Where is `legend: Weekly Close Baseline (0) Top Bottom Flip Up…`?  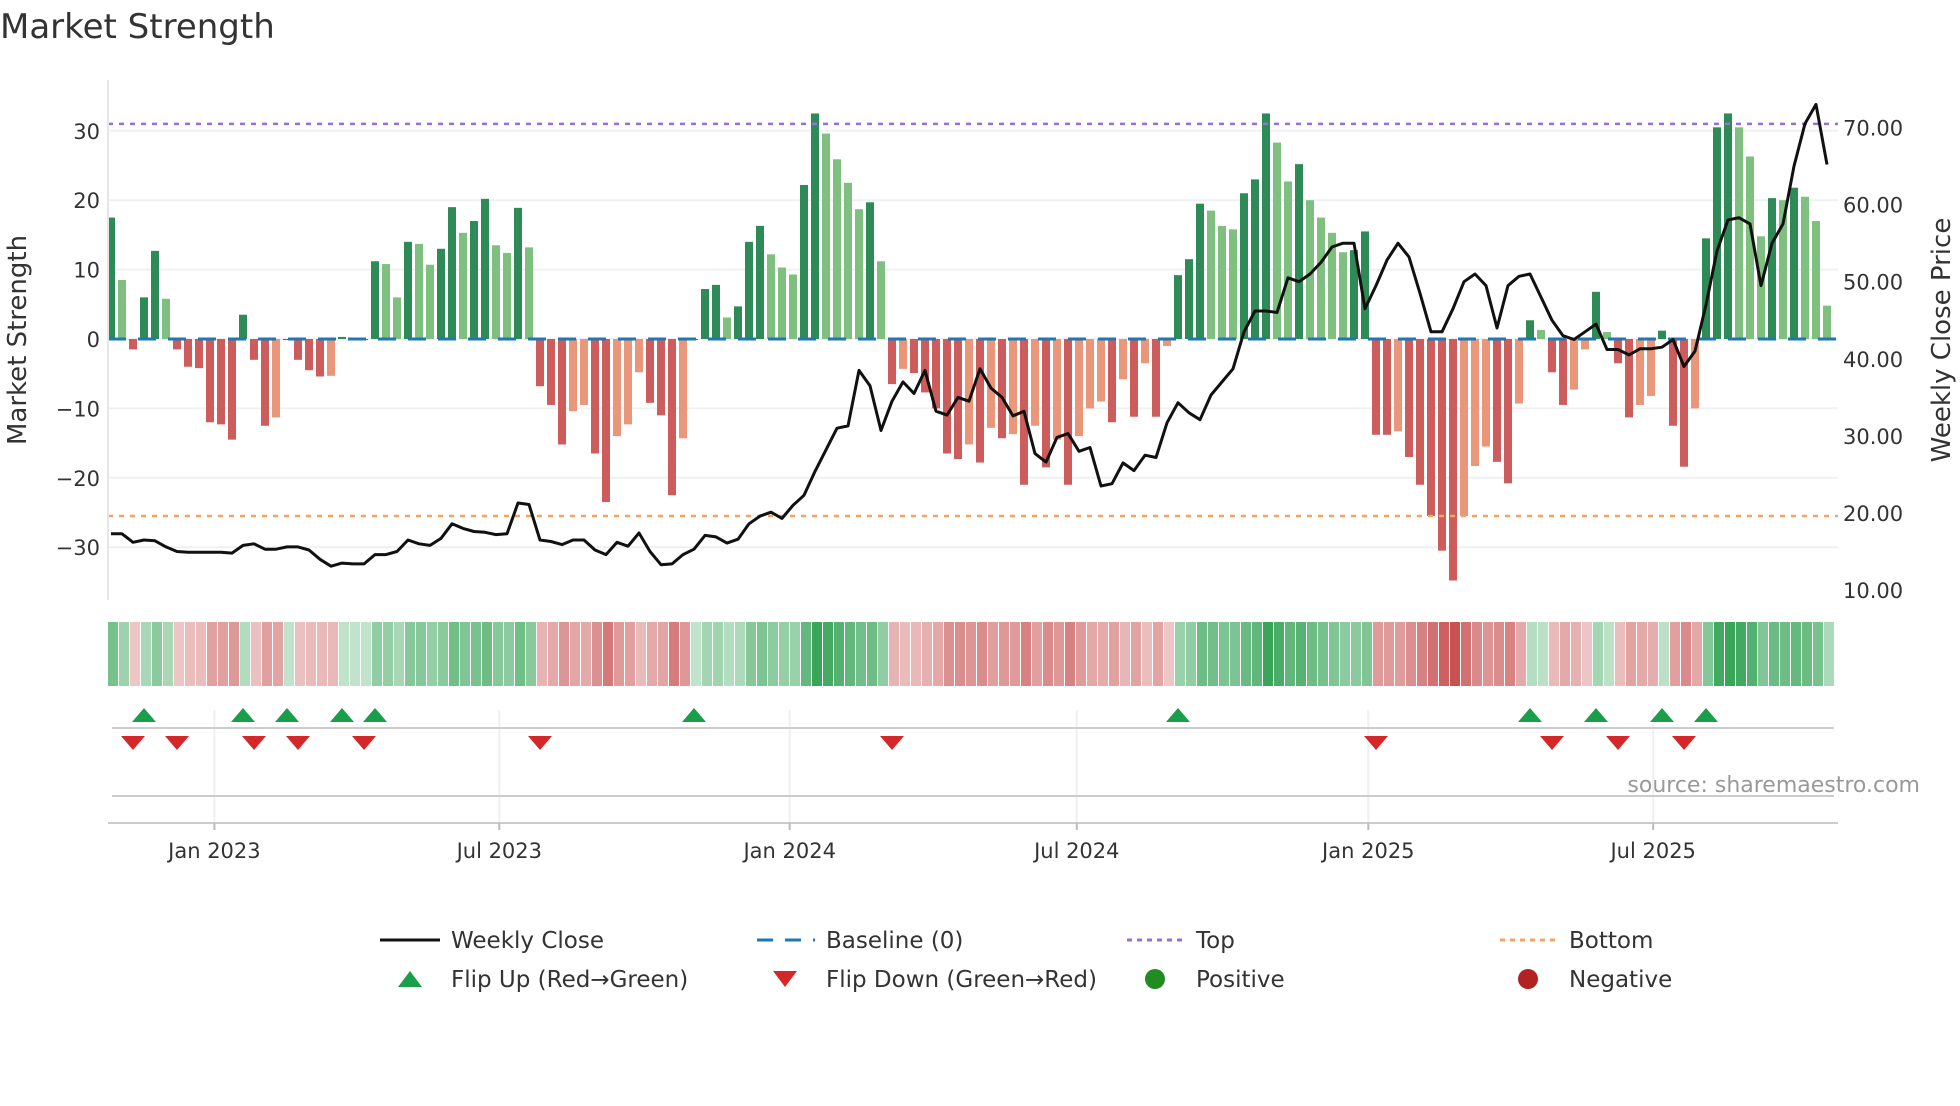 legend: Weekly Close Baseline (0) Top Bottom Flip Up… is located at coordinates (1026, 960).